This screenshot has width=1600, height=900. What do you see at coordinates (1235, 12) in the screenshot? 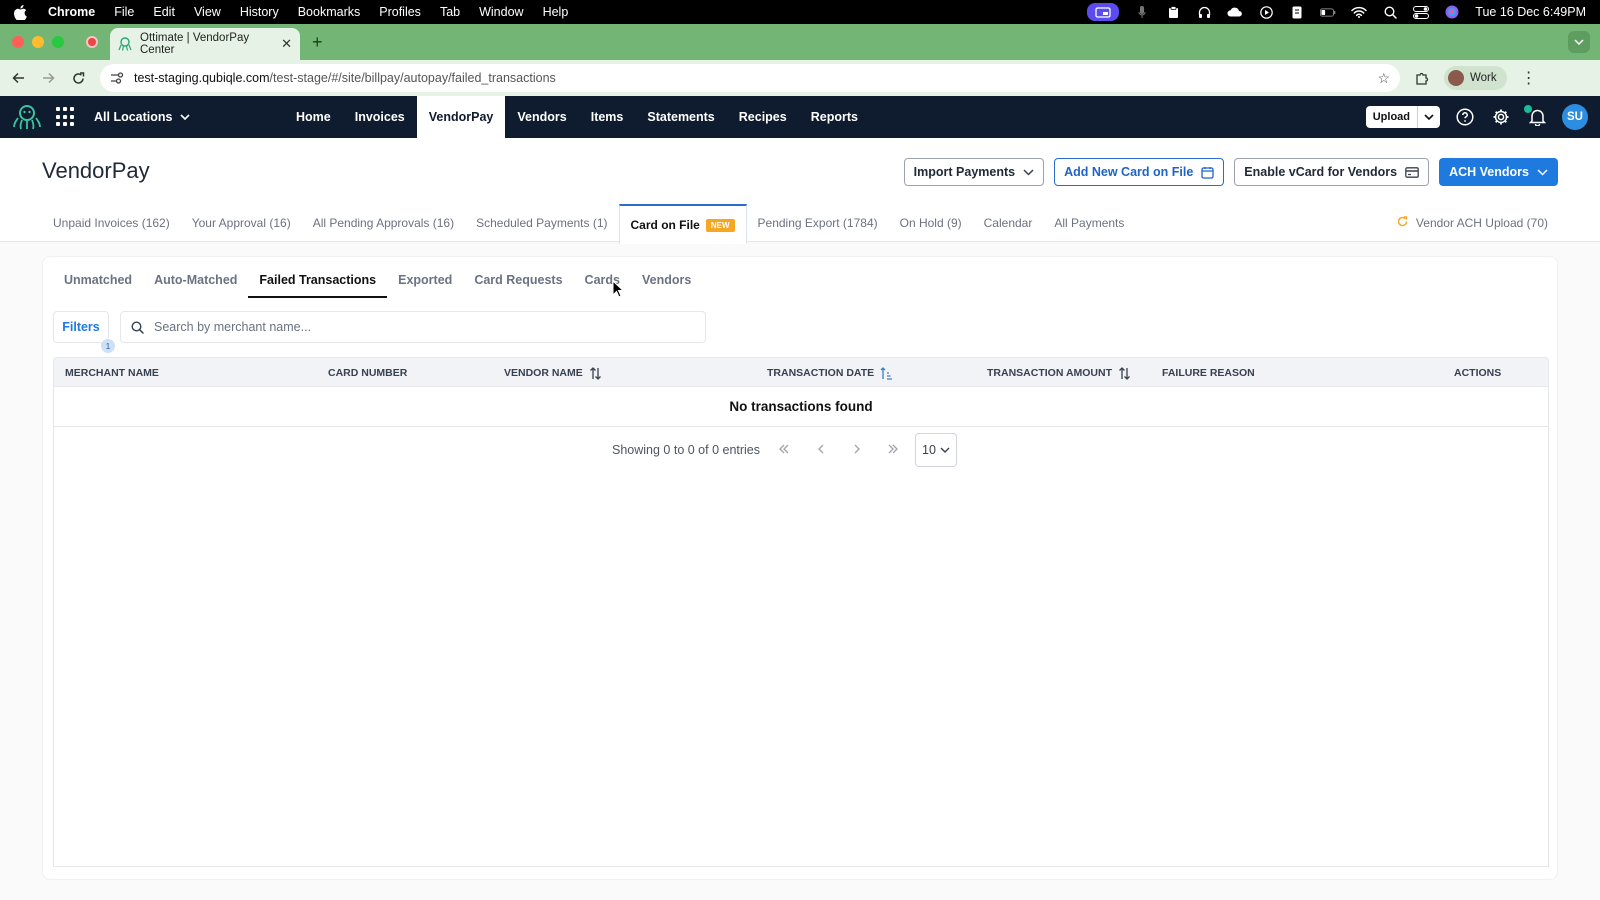
I see `cloud-icon` at bounding box center [1235, 12].